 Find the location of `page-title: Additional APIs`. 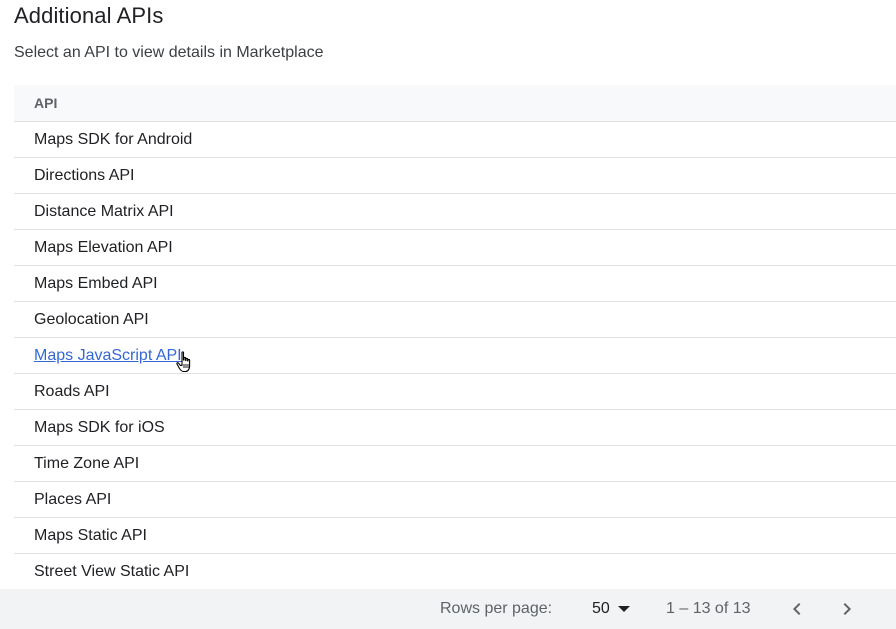

page-title: Additional APIs is located at coordinates (89, 15).